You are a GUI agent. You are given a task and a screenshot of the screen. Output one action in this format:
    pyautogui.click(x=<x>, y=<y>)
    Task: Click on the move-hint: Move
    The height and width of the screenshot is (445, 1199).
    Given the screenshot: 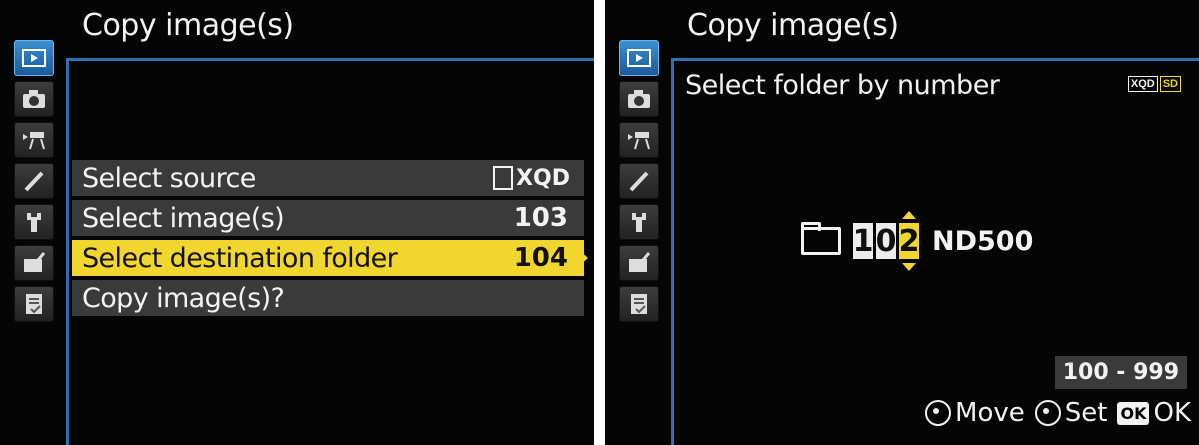 What is the action you would take?
    pyautogui.click(x=975, y=413)
    